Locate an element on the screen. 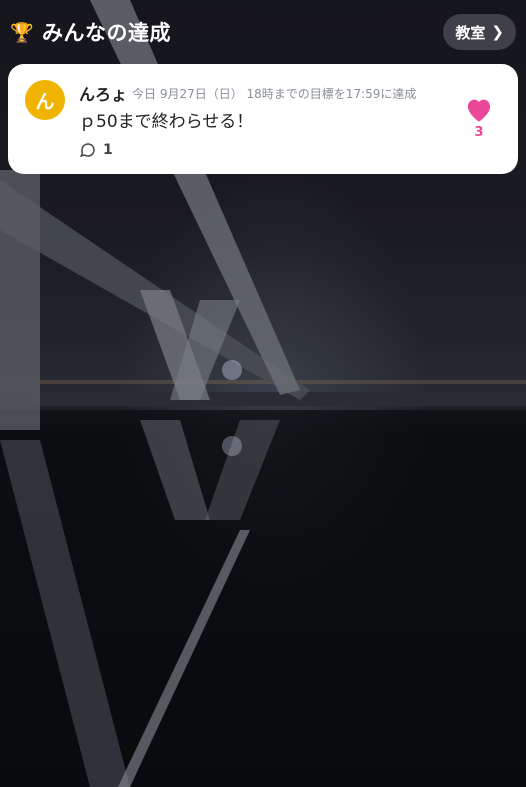 The image size is (526, 787). post-message: ｐ50まで終わらせる！ is located at coordinates (166, 122).